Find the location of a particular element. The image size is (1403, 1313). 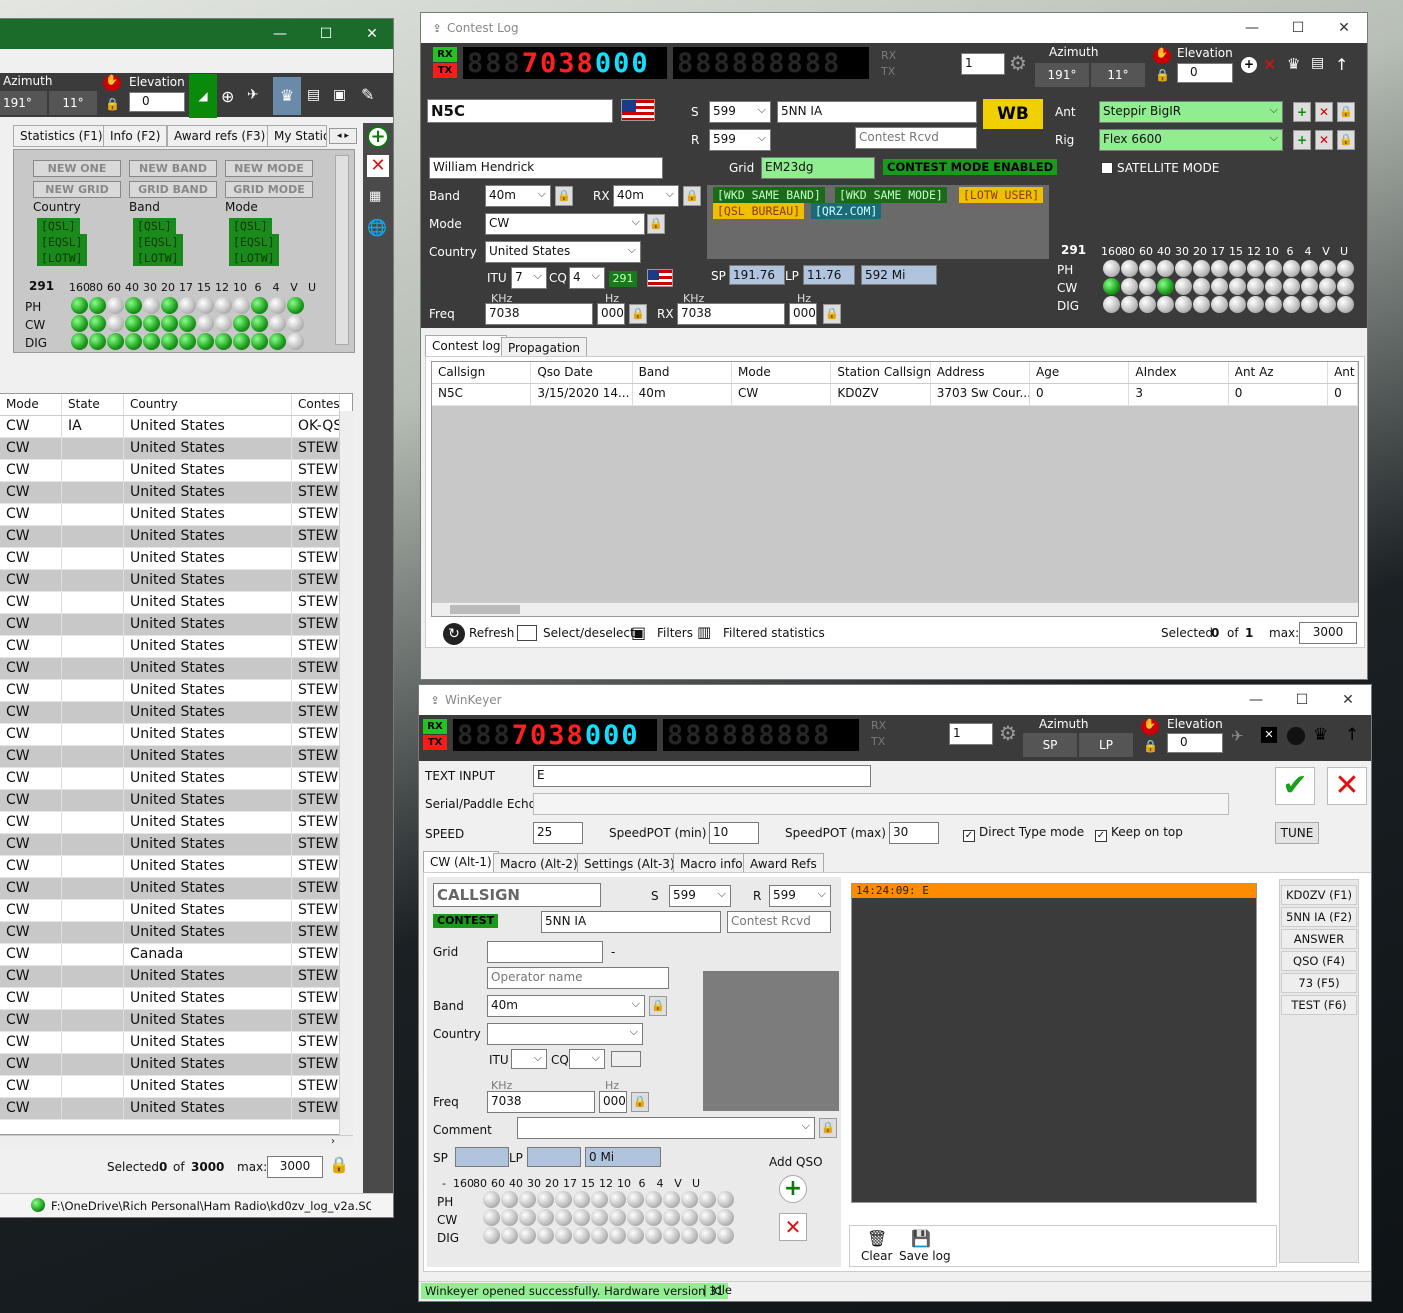

col-ant: Ant is located at coordinates (1343, 372).